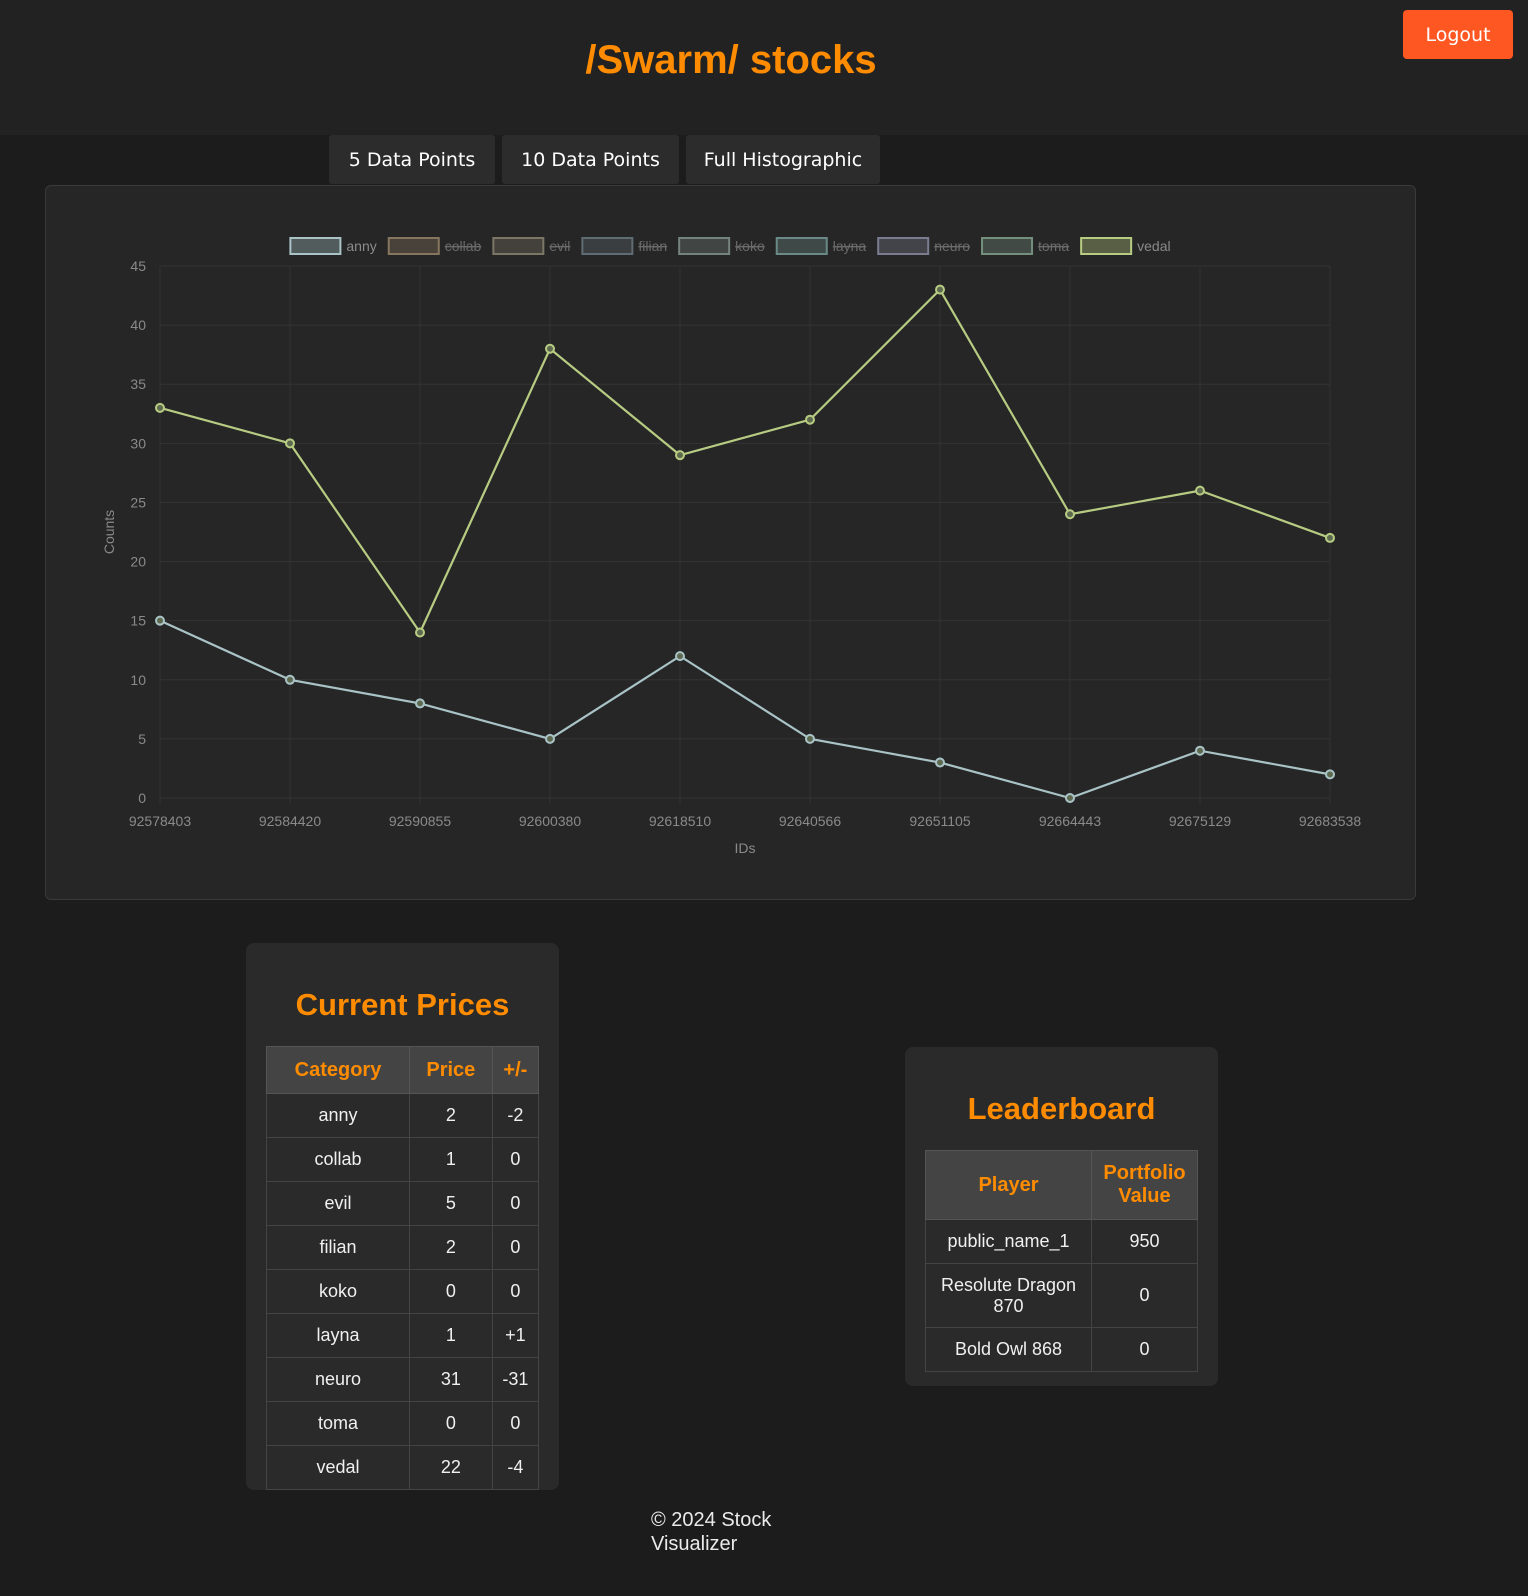 The image size is (1528, 1596). Describe the element at coordinates (338, 1115) in the screenshot. I see `category-cell: anny` at that location.